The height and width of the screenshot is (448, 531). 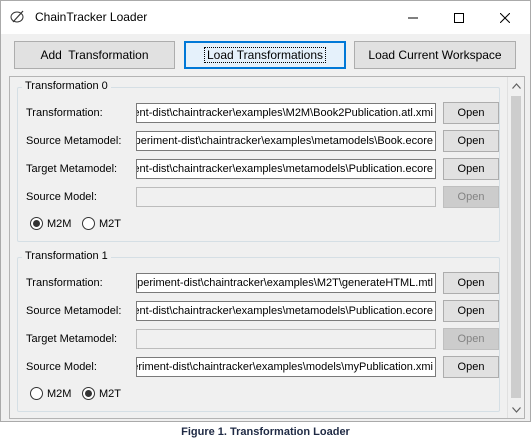 What do you see at coordinates (18, 17) in the screenshot?
I see `chaintracker-app-icon` at bounding box center [18, 17].